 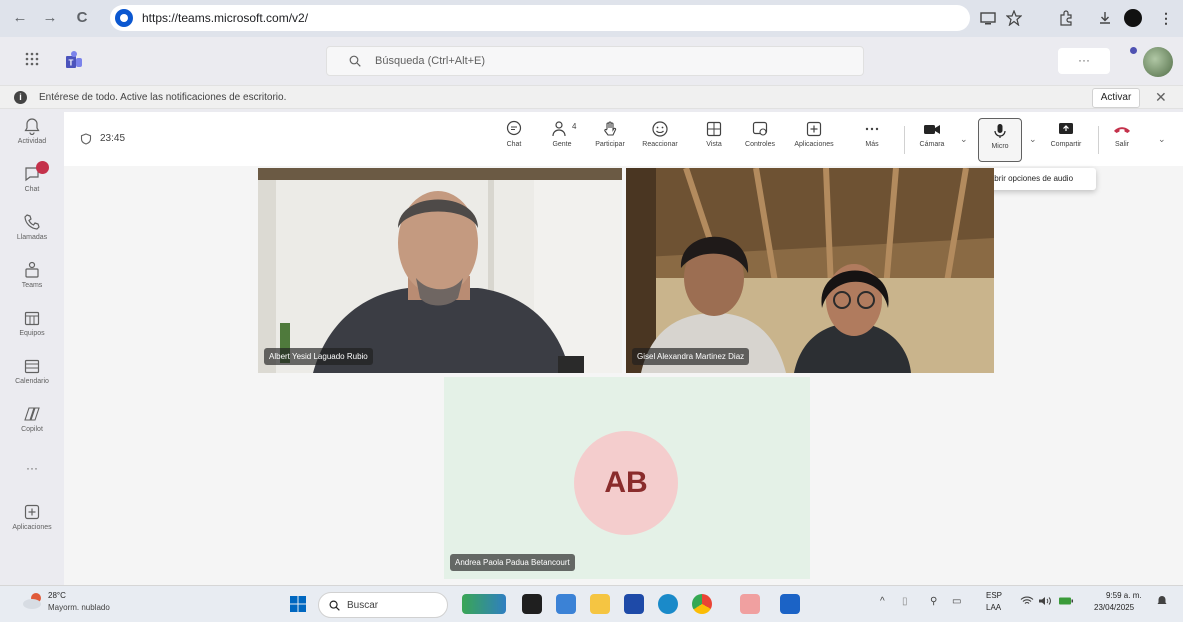 What do you see at coordinates (514, 140) in the screenshot?
I see `chat-button: Chat` at bounding box center [514, 140].